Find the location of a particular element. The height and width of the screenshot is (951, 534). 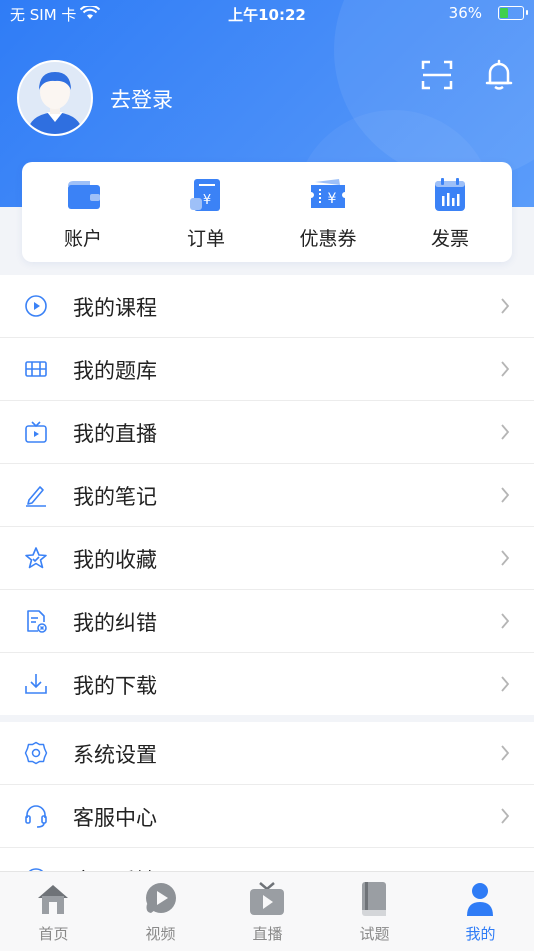

quick-actions-card: 账户 ¥ 订单 ¥ 优惠券 发票 is located at coordinates (267, 212).